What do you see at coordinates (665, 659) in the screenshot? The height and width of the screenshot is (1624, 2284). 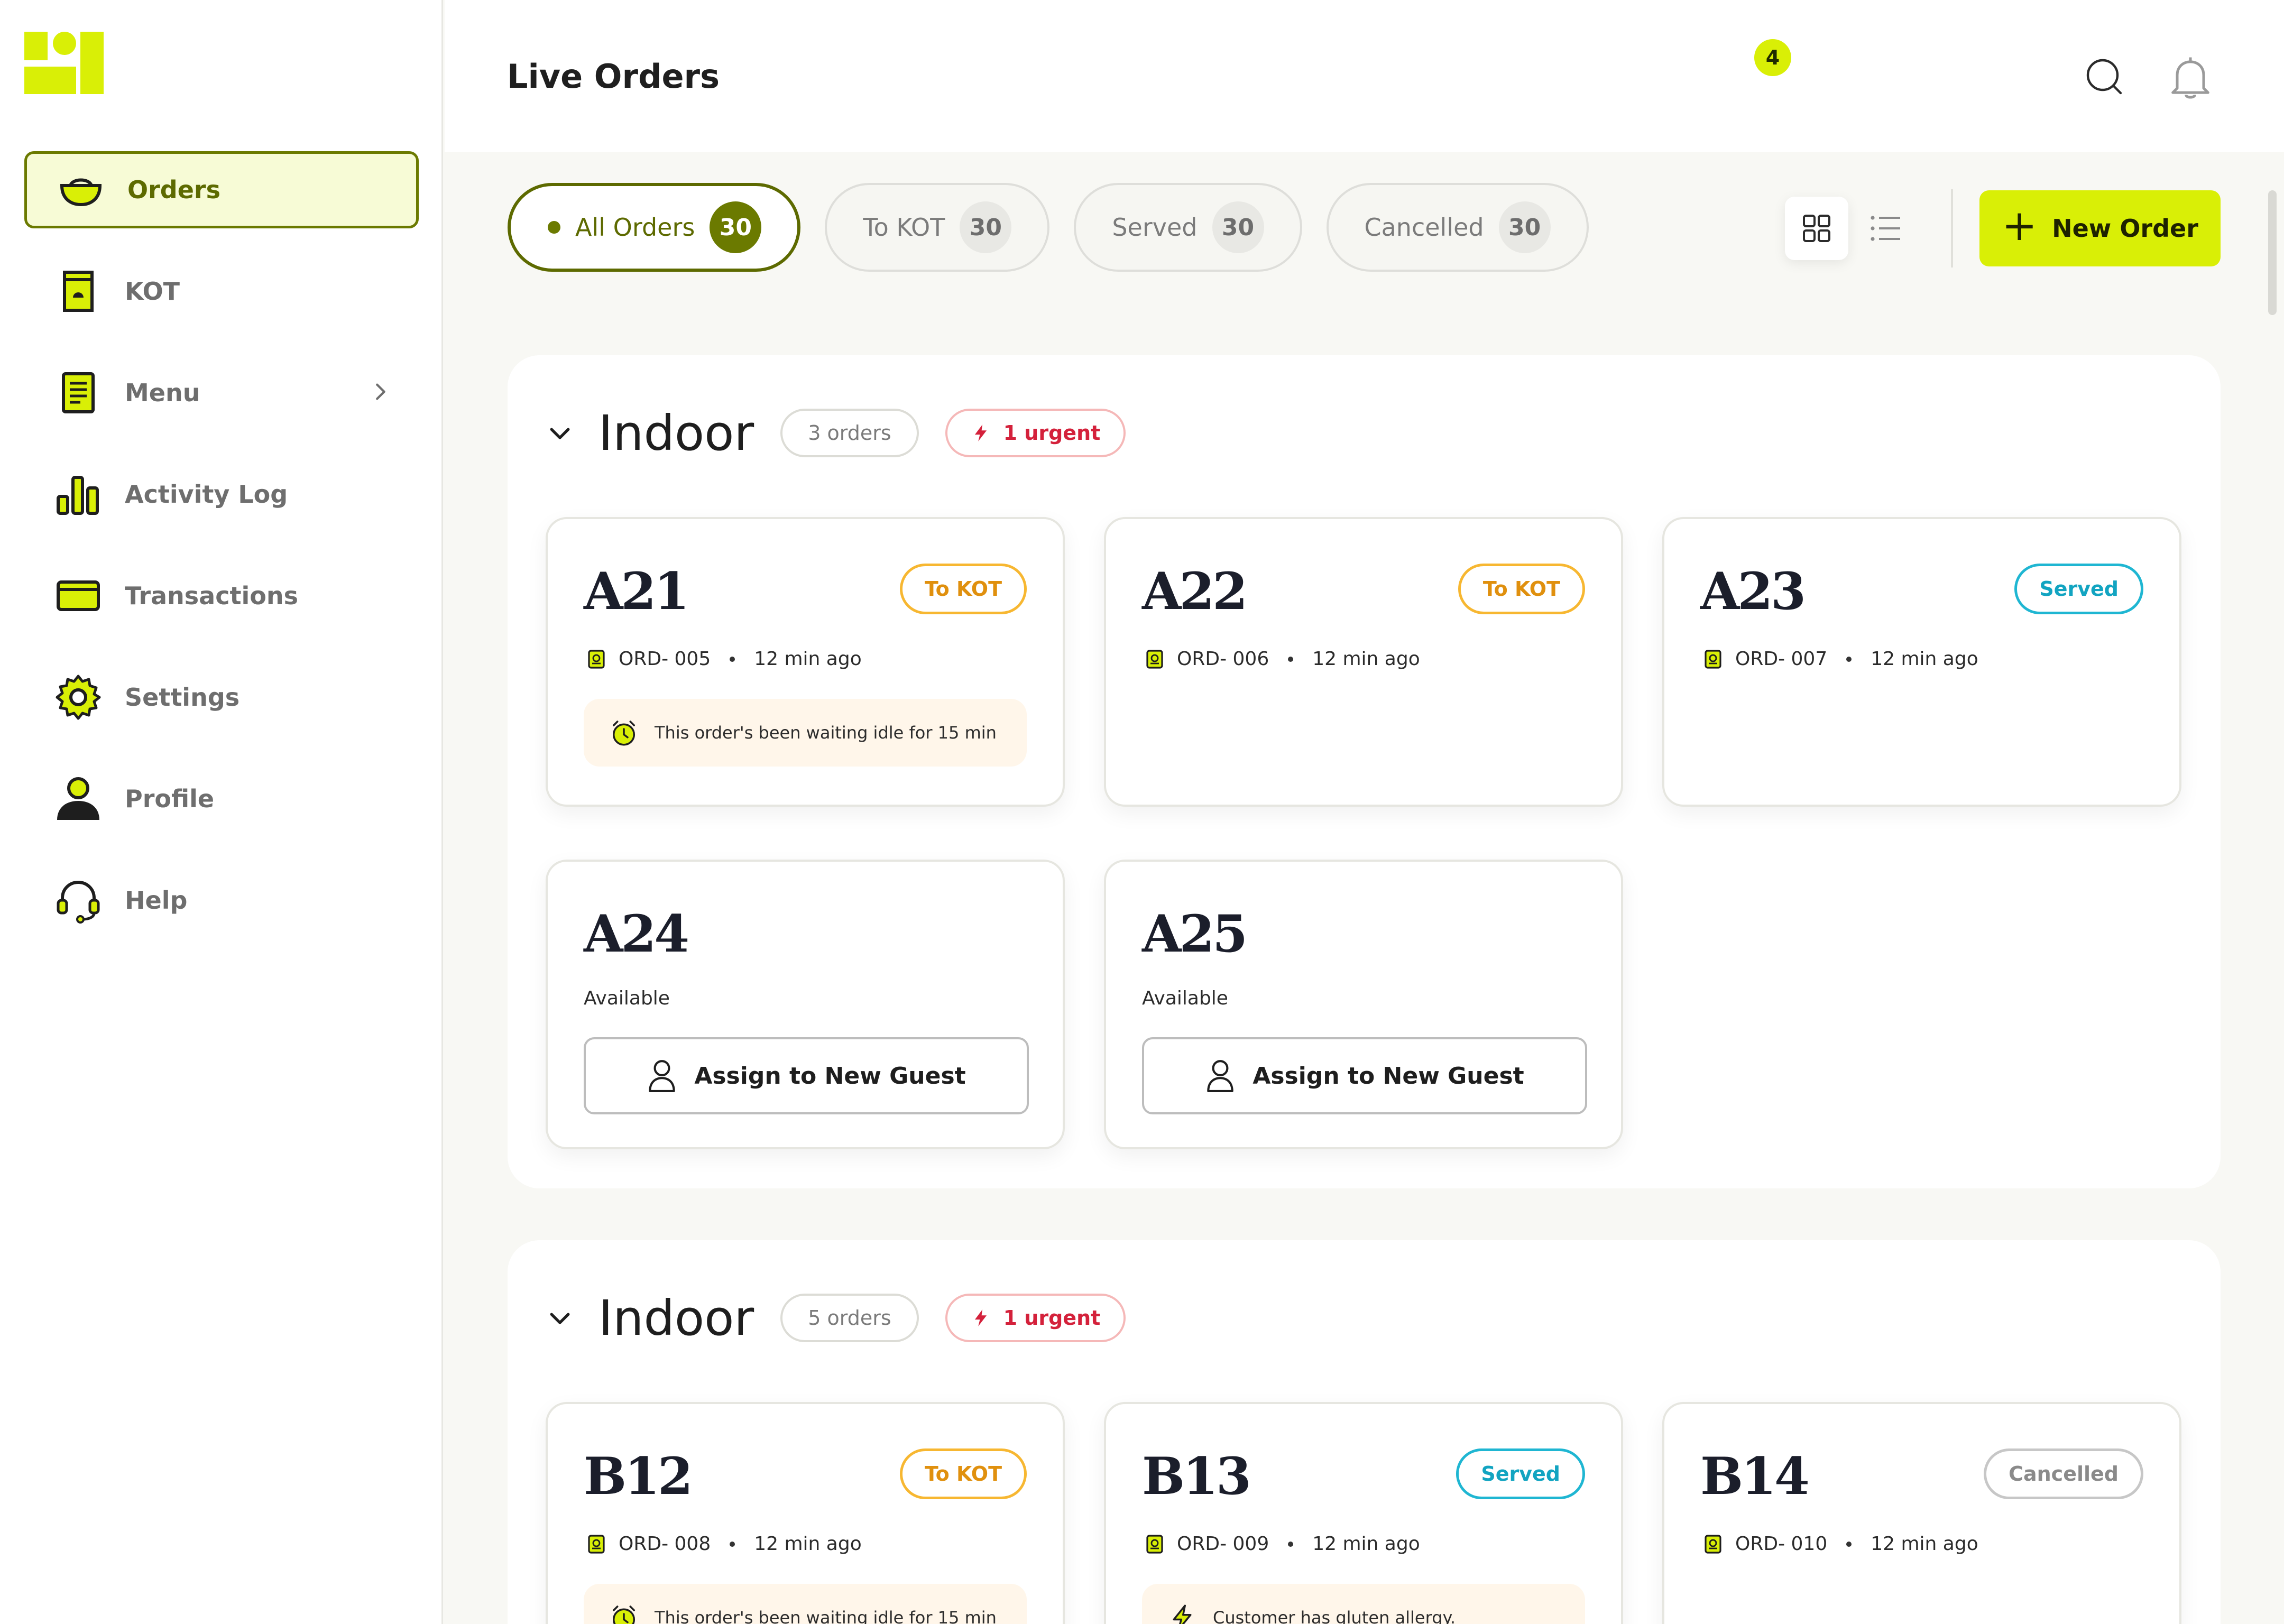 I see `order-id: ORD- 005` at bounding box center [665, 659].